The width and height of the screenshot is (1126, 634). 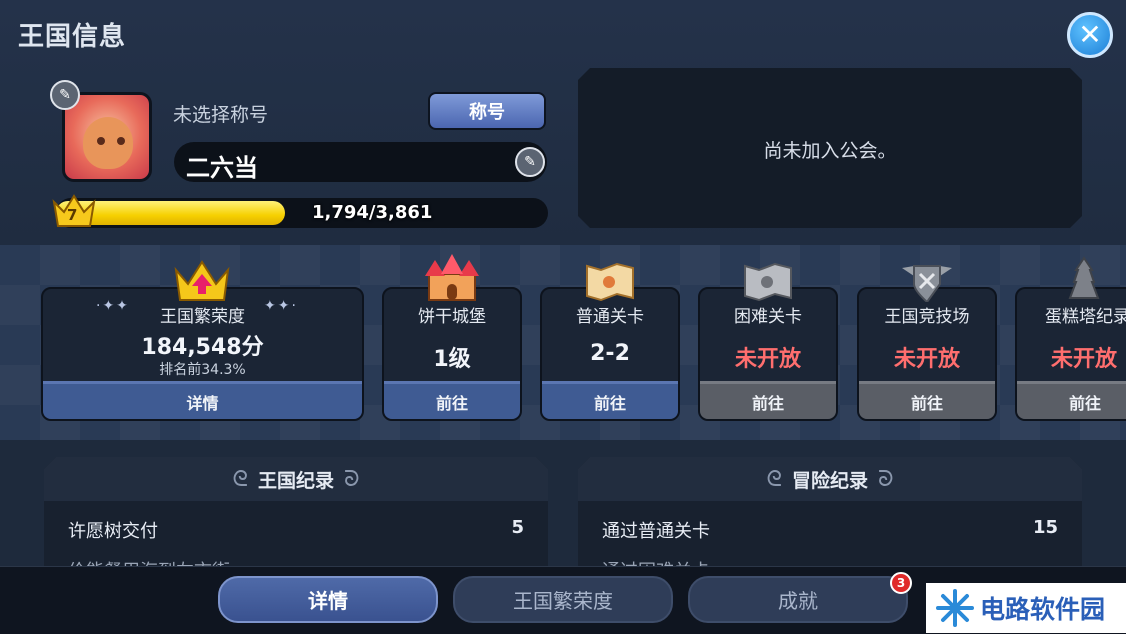 What do you see at coordinates (65, 95) in the screenshot?
I see `edit-avatar-icon: ✎` at bounding box center [65, 95].